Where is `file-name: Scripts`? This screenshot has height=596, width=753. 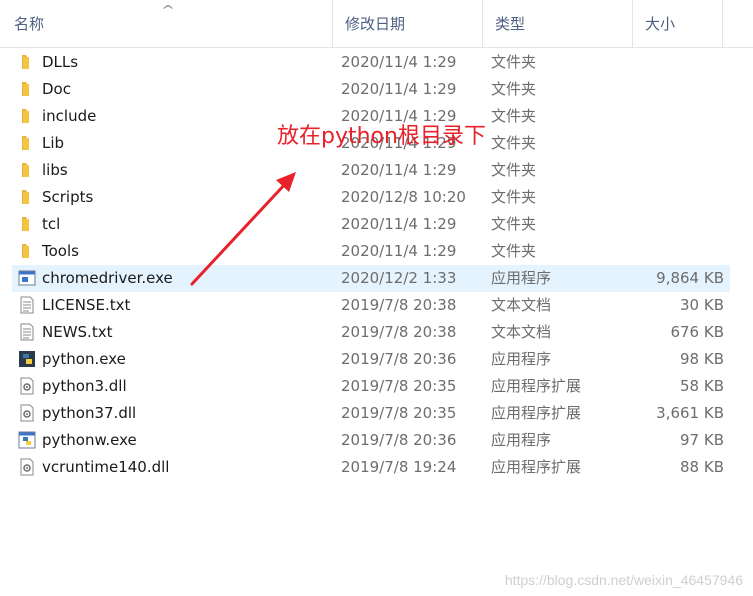 file-name: Scripts is located at coordinates (68, 197).